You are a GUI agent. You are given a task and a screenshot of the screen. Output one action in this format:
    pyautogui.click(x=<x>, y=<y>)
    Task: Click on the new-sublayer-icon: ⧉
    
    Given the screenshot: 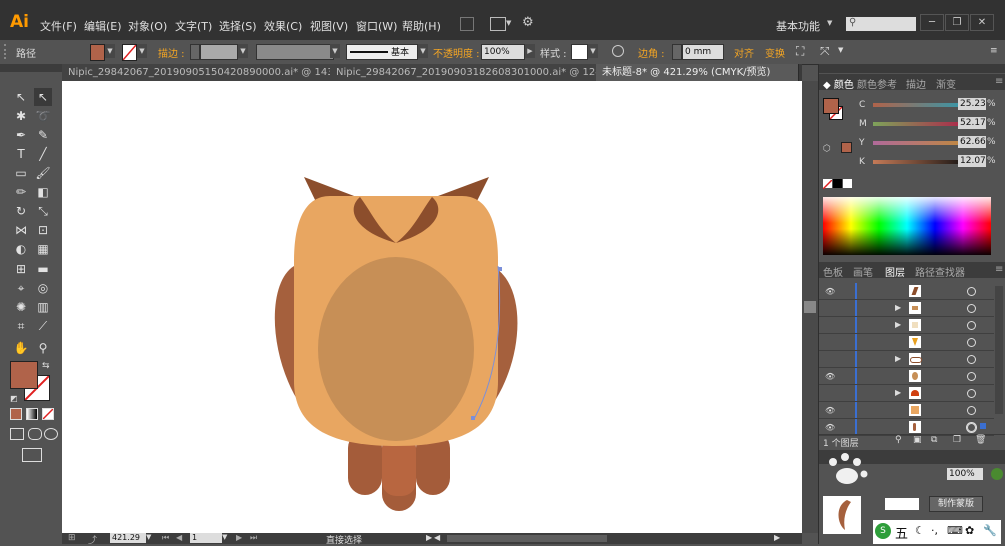 What is the action you would take?
    pyautogui.click(x=934, y=440)
    